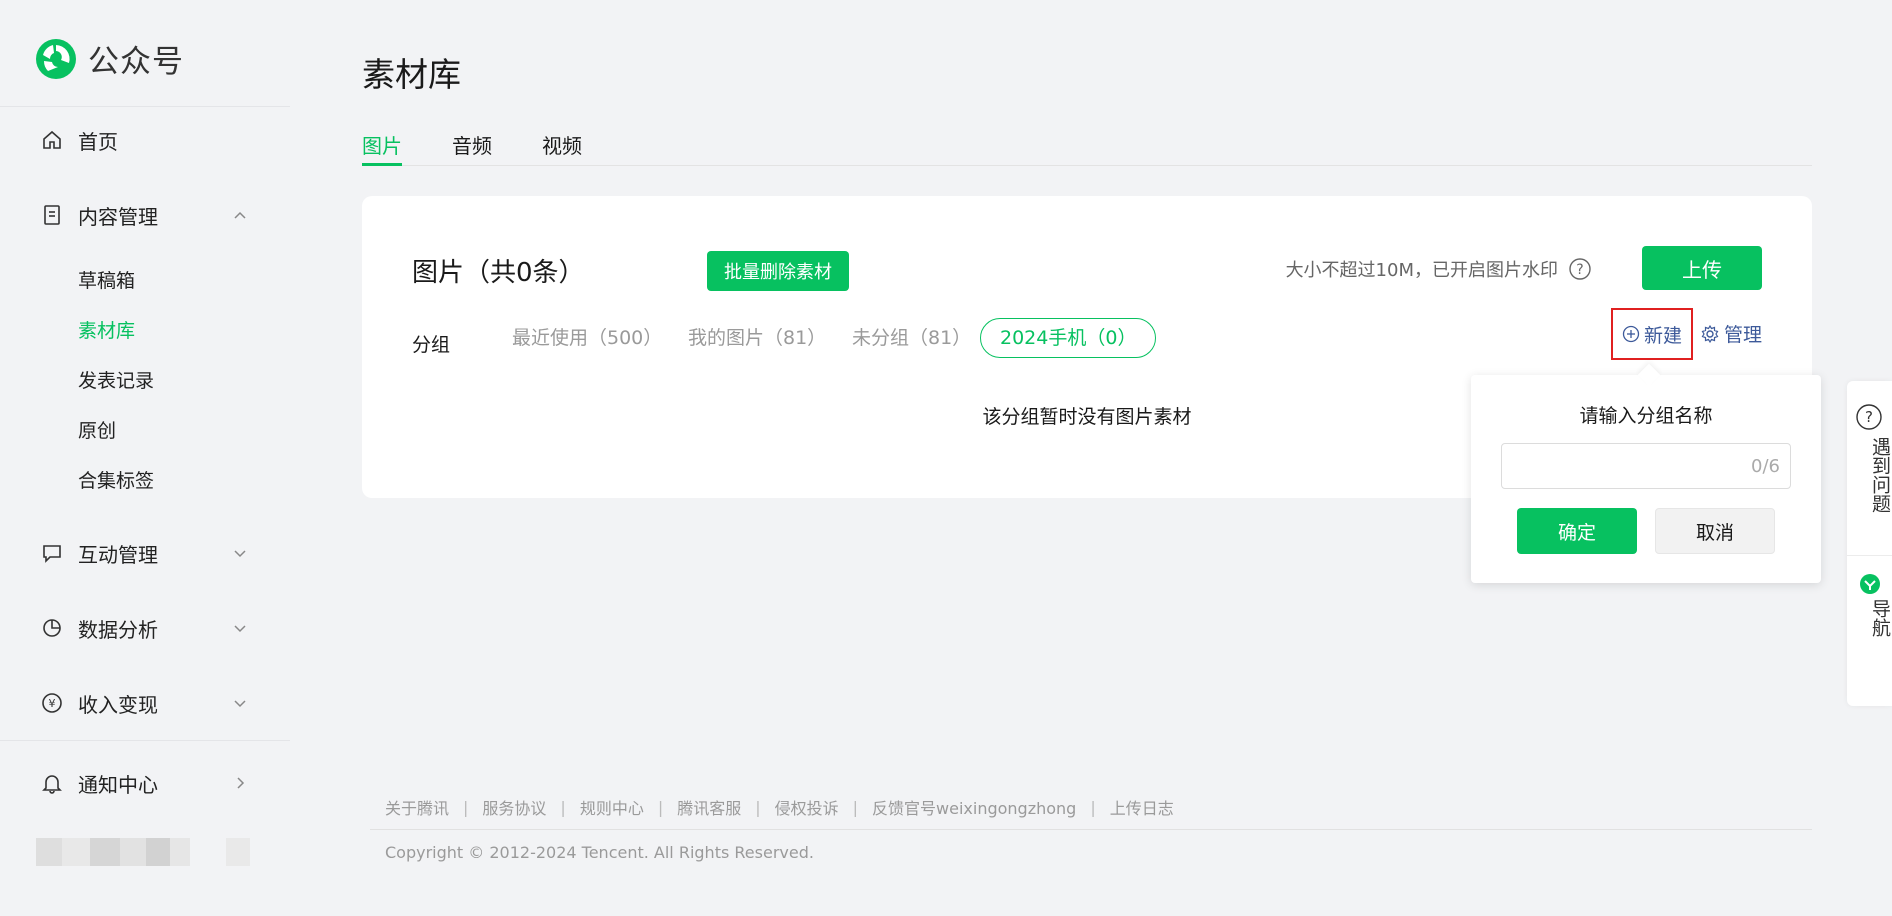 The width and height of the screenshot is (1892, 916). I want to click on chat-icon, so click(52, 553).